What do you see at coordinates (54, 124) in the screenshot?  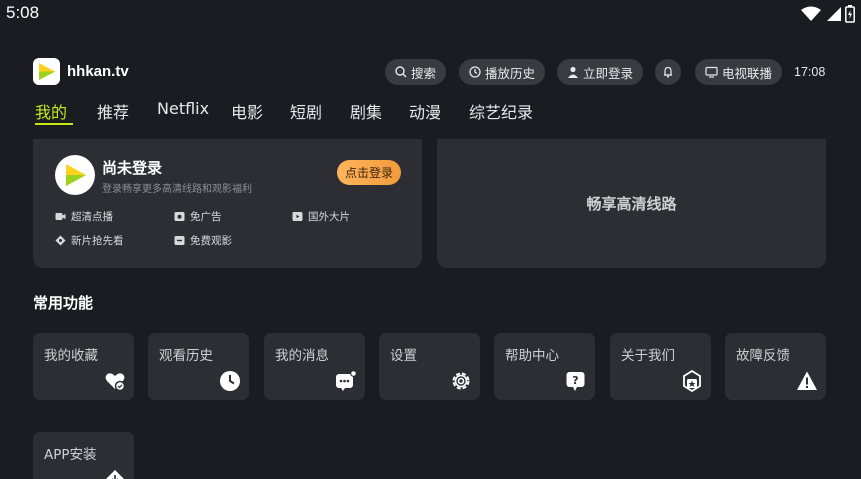 I see `tab-active-underline` at bounding box center [54, 124].